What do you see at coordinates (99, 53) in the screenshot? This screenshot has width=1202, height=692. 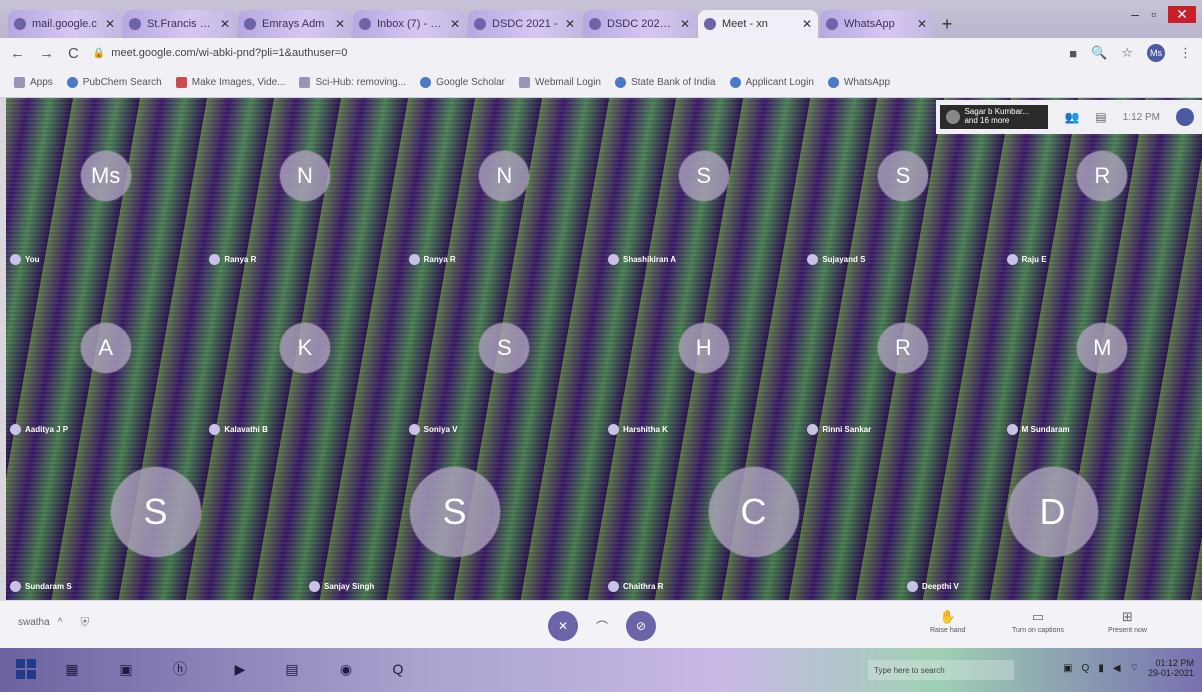 I see `lock-icon: 🔒` at bounding box center [99, 53].